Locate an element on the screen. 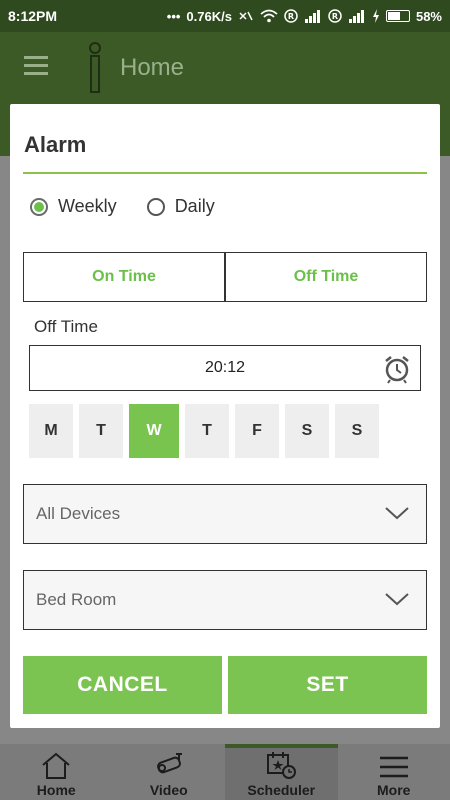 The height and width of the screenshot is (800, 450). repeat-radio-group: Weekly Daily is located at coordinates (137, 206).